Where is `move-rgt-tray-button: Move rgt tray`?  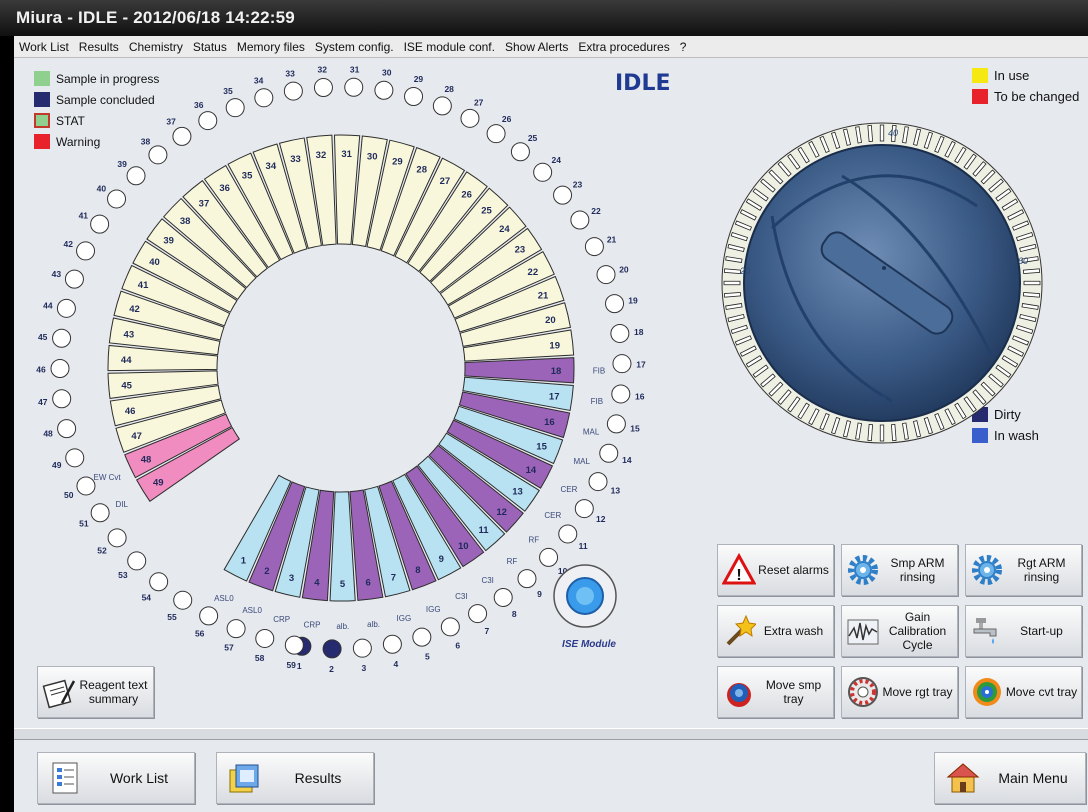
move-rgt-tray-button: Move rgt tray is located at coordinates (899, 692).